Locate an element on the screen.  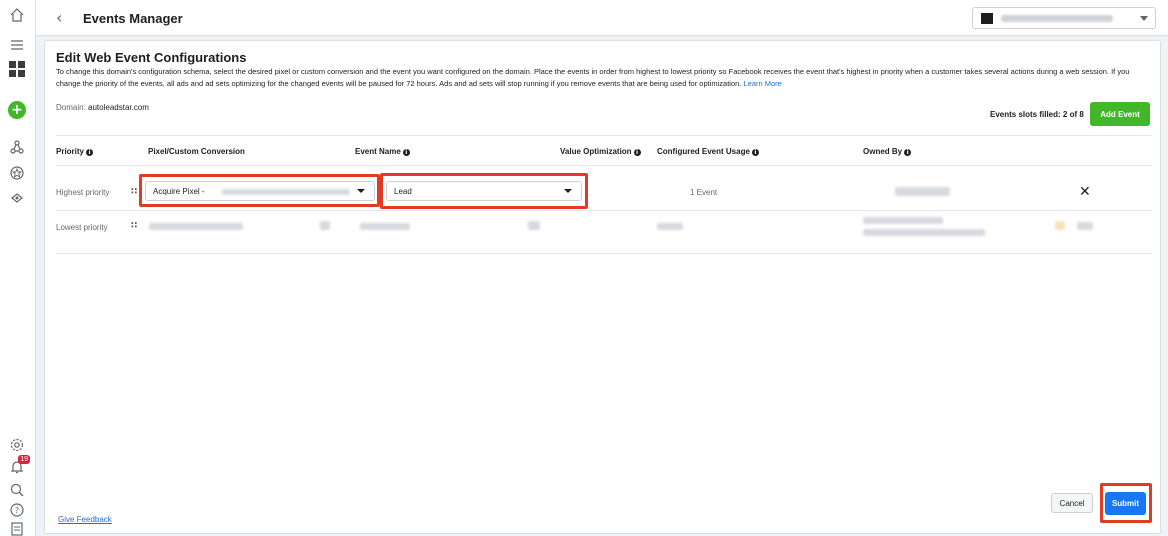
close-icon: ✕ is located at coordinates (1085, 192).